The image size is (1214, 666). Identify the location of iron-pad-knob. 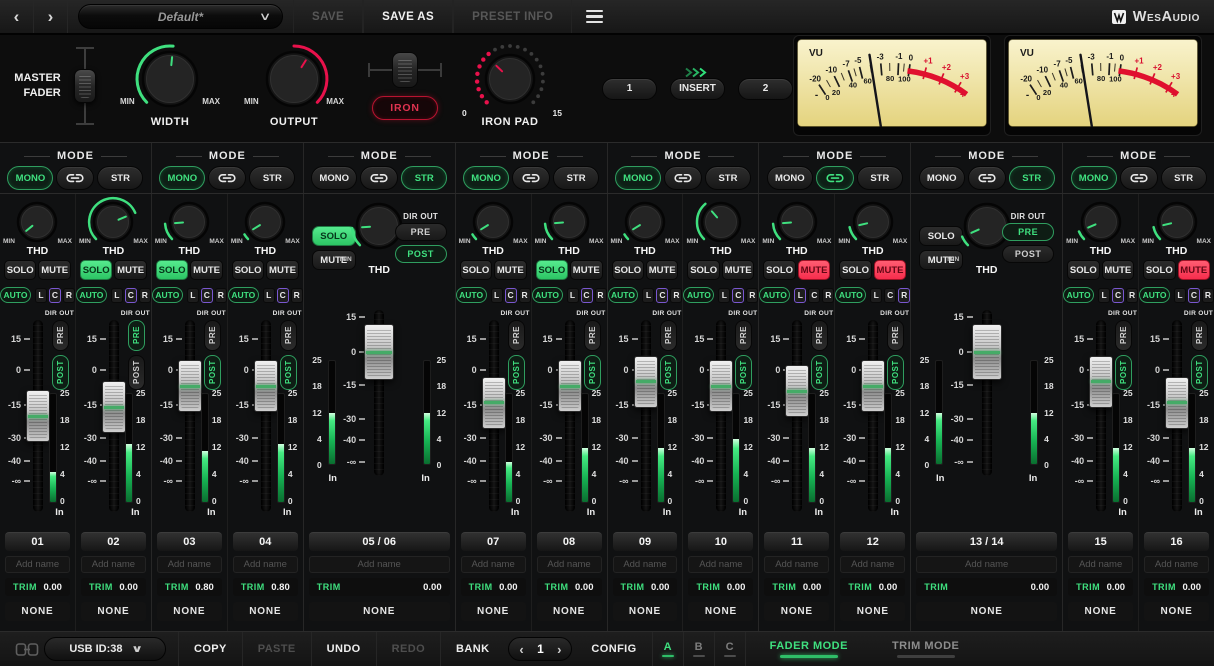
(510, 81).